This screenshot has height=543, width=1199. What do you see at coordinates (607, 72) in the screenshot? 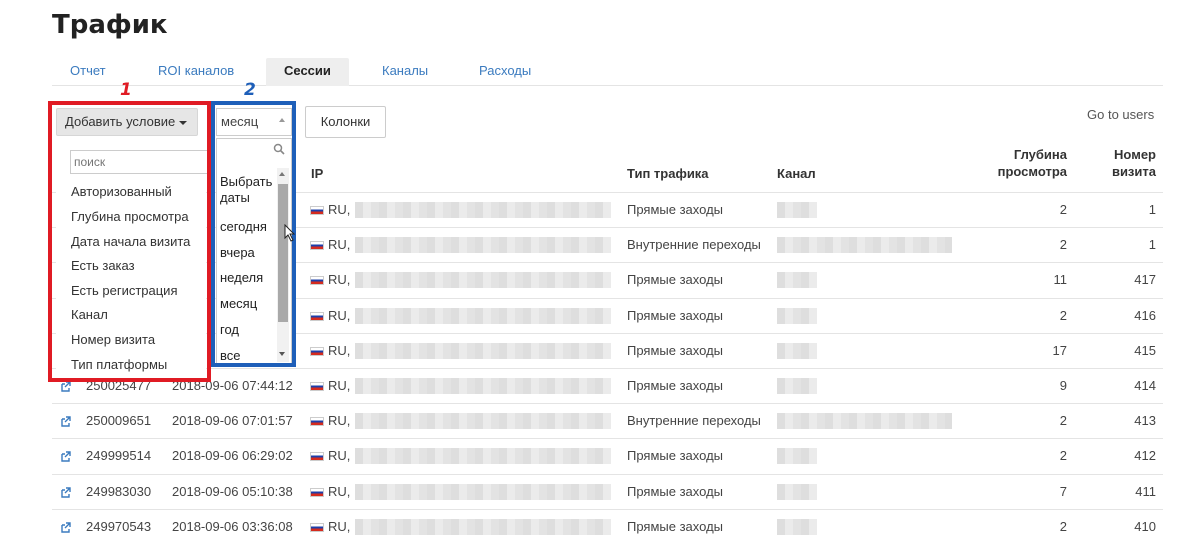
I see `tabs-bar: Отчет ROI каналов Сессии Каналы Расходы` at bounding box center [607, 72].